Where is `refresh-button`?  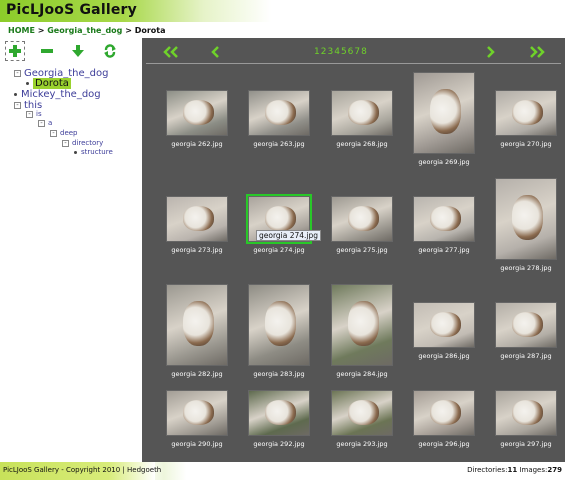
refresh-button is located at coordinates (110, 51).